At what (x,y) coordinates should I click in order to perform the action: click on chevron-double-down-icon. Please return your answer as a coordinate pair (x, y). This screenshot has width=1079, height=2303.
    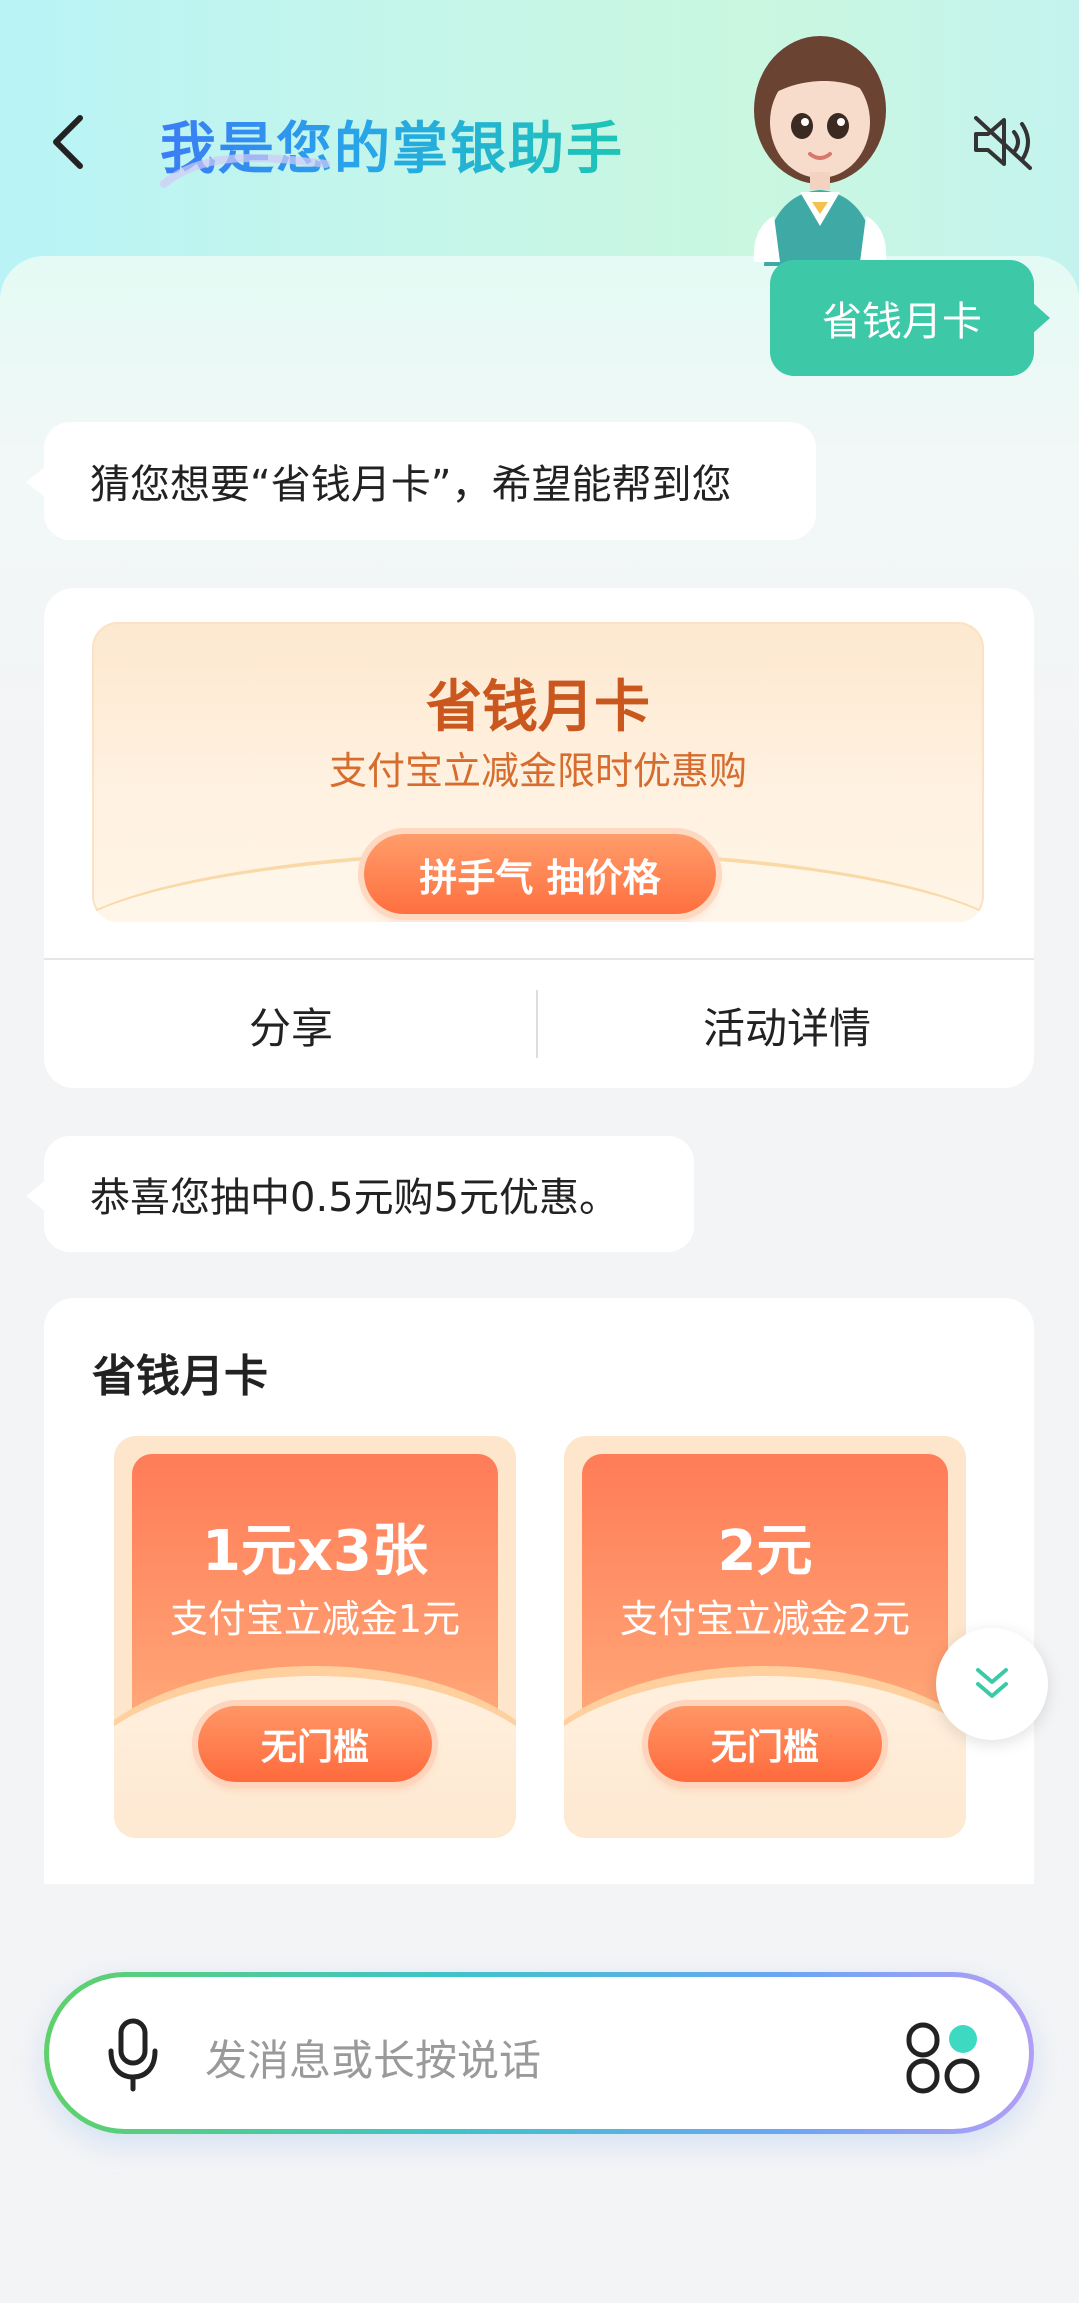
    Looking at the image, I should click on (992, 1683).